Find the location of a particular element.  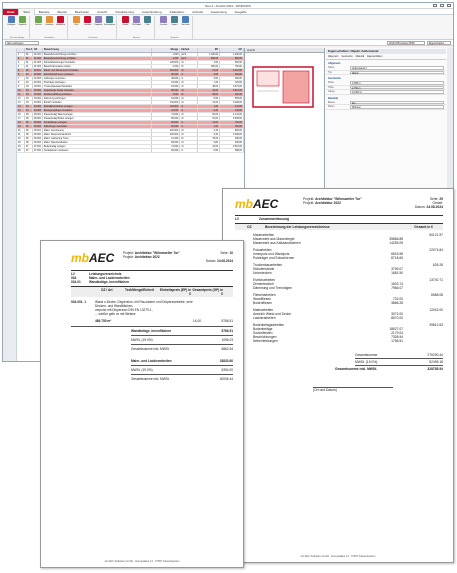

table-cell: St is located at coordinates (189, 66).